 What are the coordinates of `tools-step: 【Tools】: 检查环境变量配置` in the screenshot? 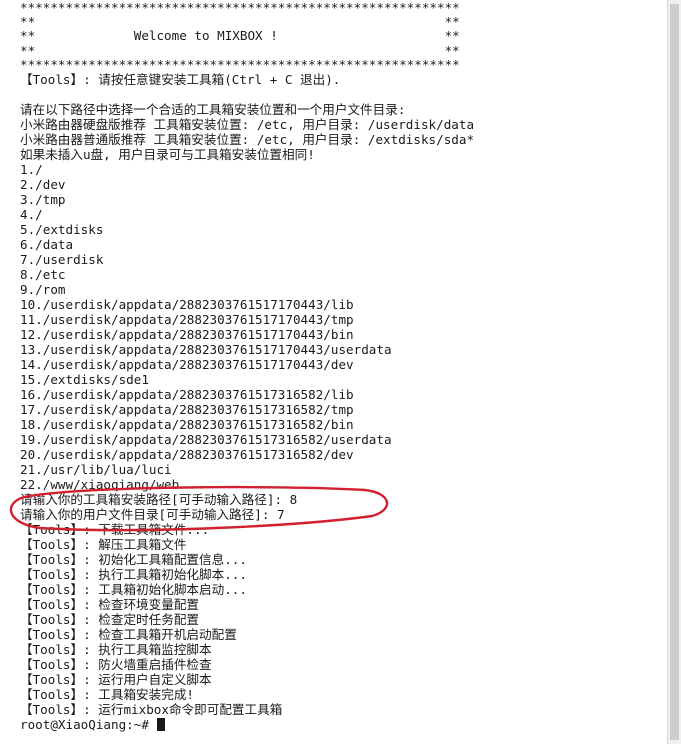 It's located at (110, 604).